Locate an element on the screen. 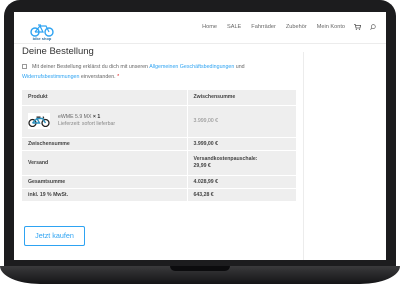 This screenshot has height=284, width=400. total-value: 4.028,99 € is located at coordinates (241, 182).